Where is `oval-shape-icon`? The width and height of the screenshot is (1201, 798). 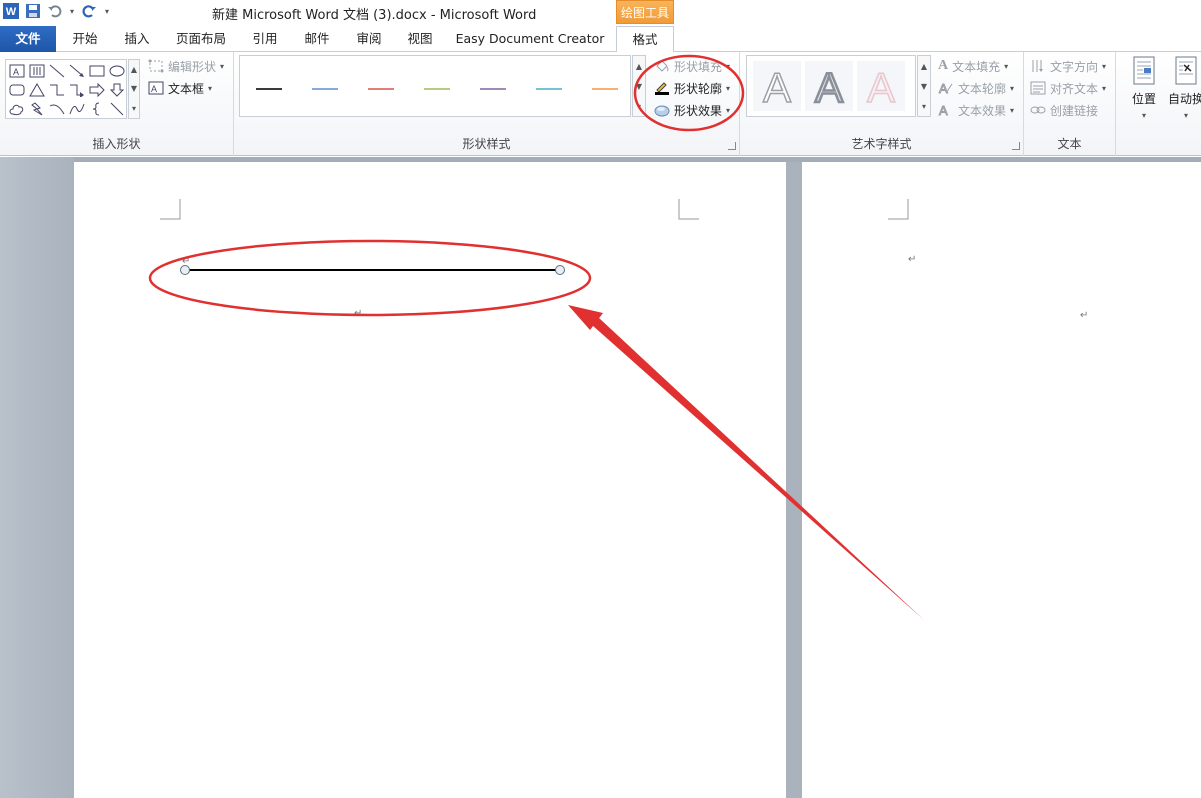
oval-shape-icon is located at coordinates (117, 70).